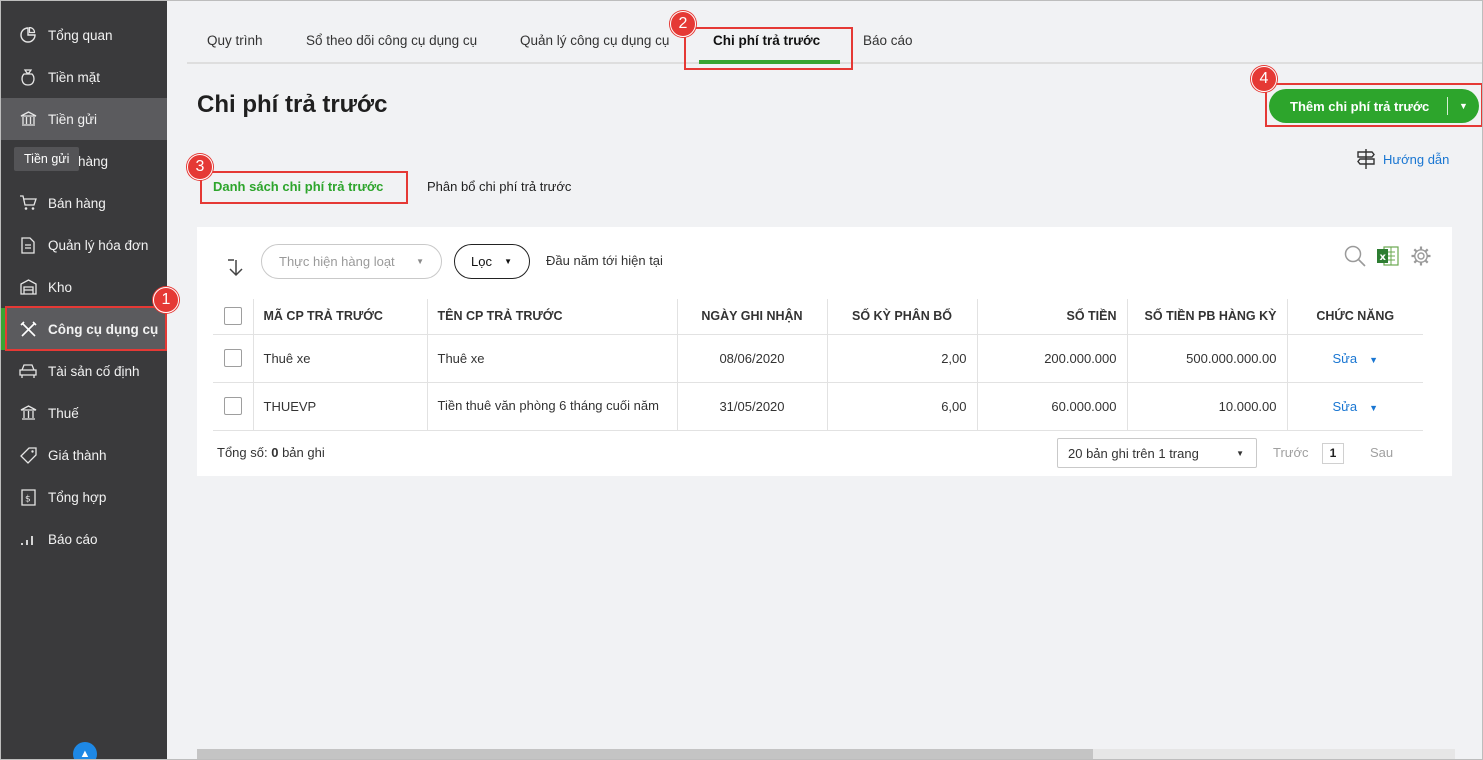  Describe the element at coordinates (340, 317) in the screenshot. I see `column-header-code: MÃ CP TRẢ TRƯỚC` at that location.